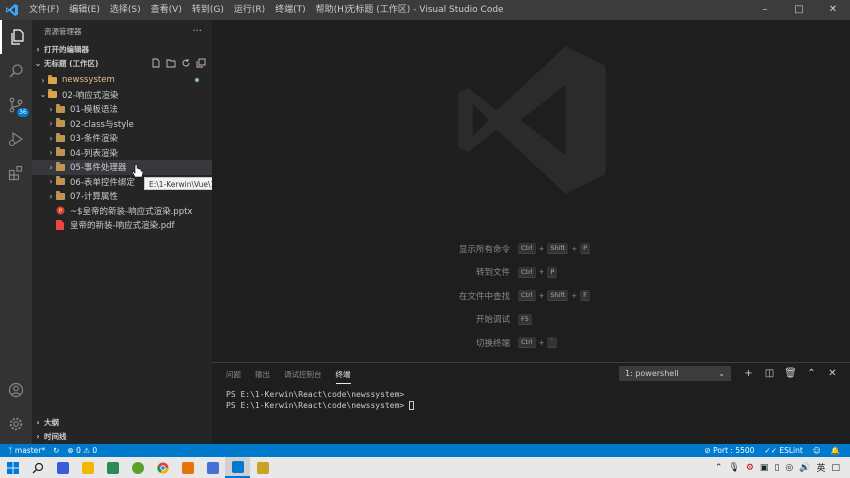 The width and height of the screenshot is (850, 478). I want to click on feedback-icon: ☺, so click(817, 450).